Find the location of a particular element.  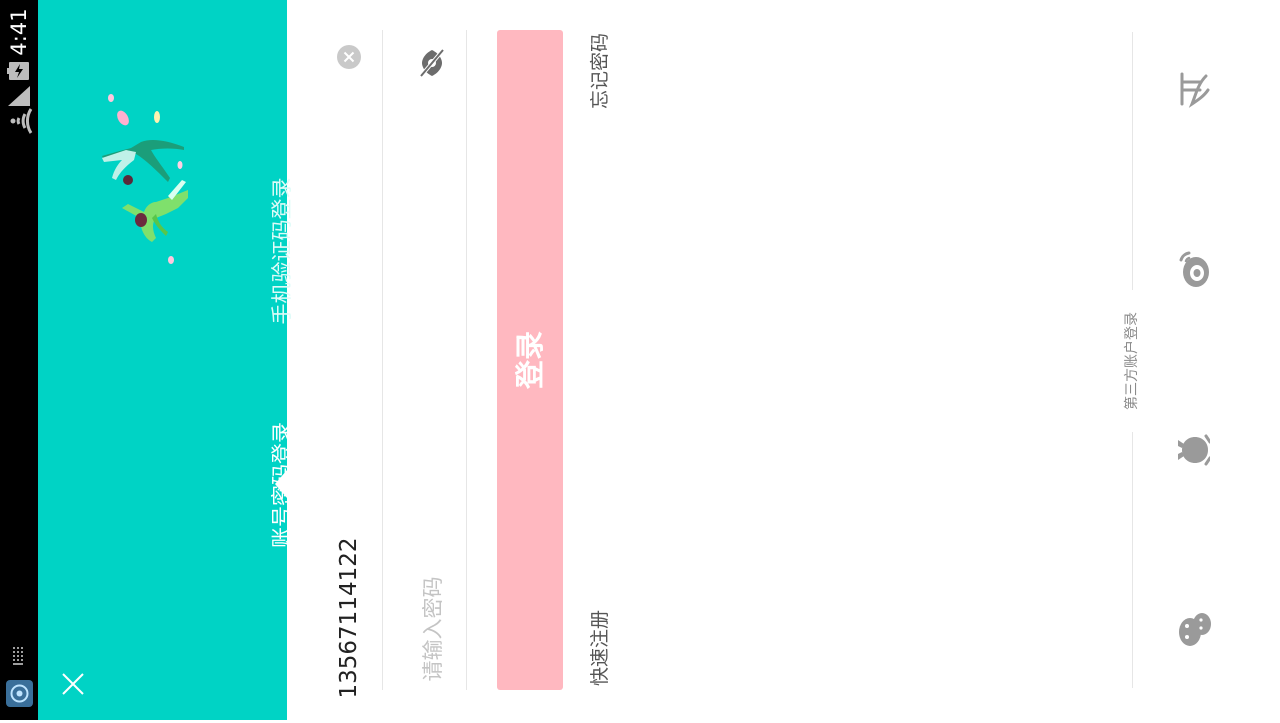

third-party-login-title: 第三方账户登录 is located at coordinates (1132, 361).